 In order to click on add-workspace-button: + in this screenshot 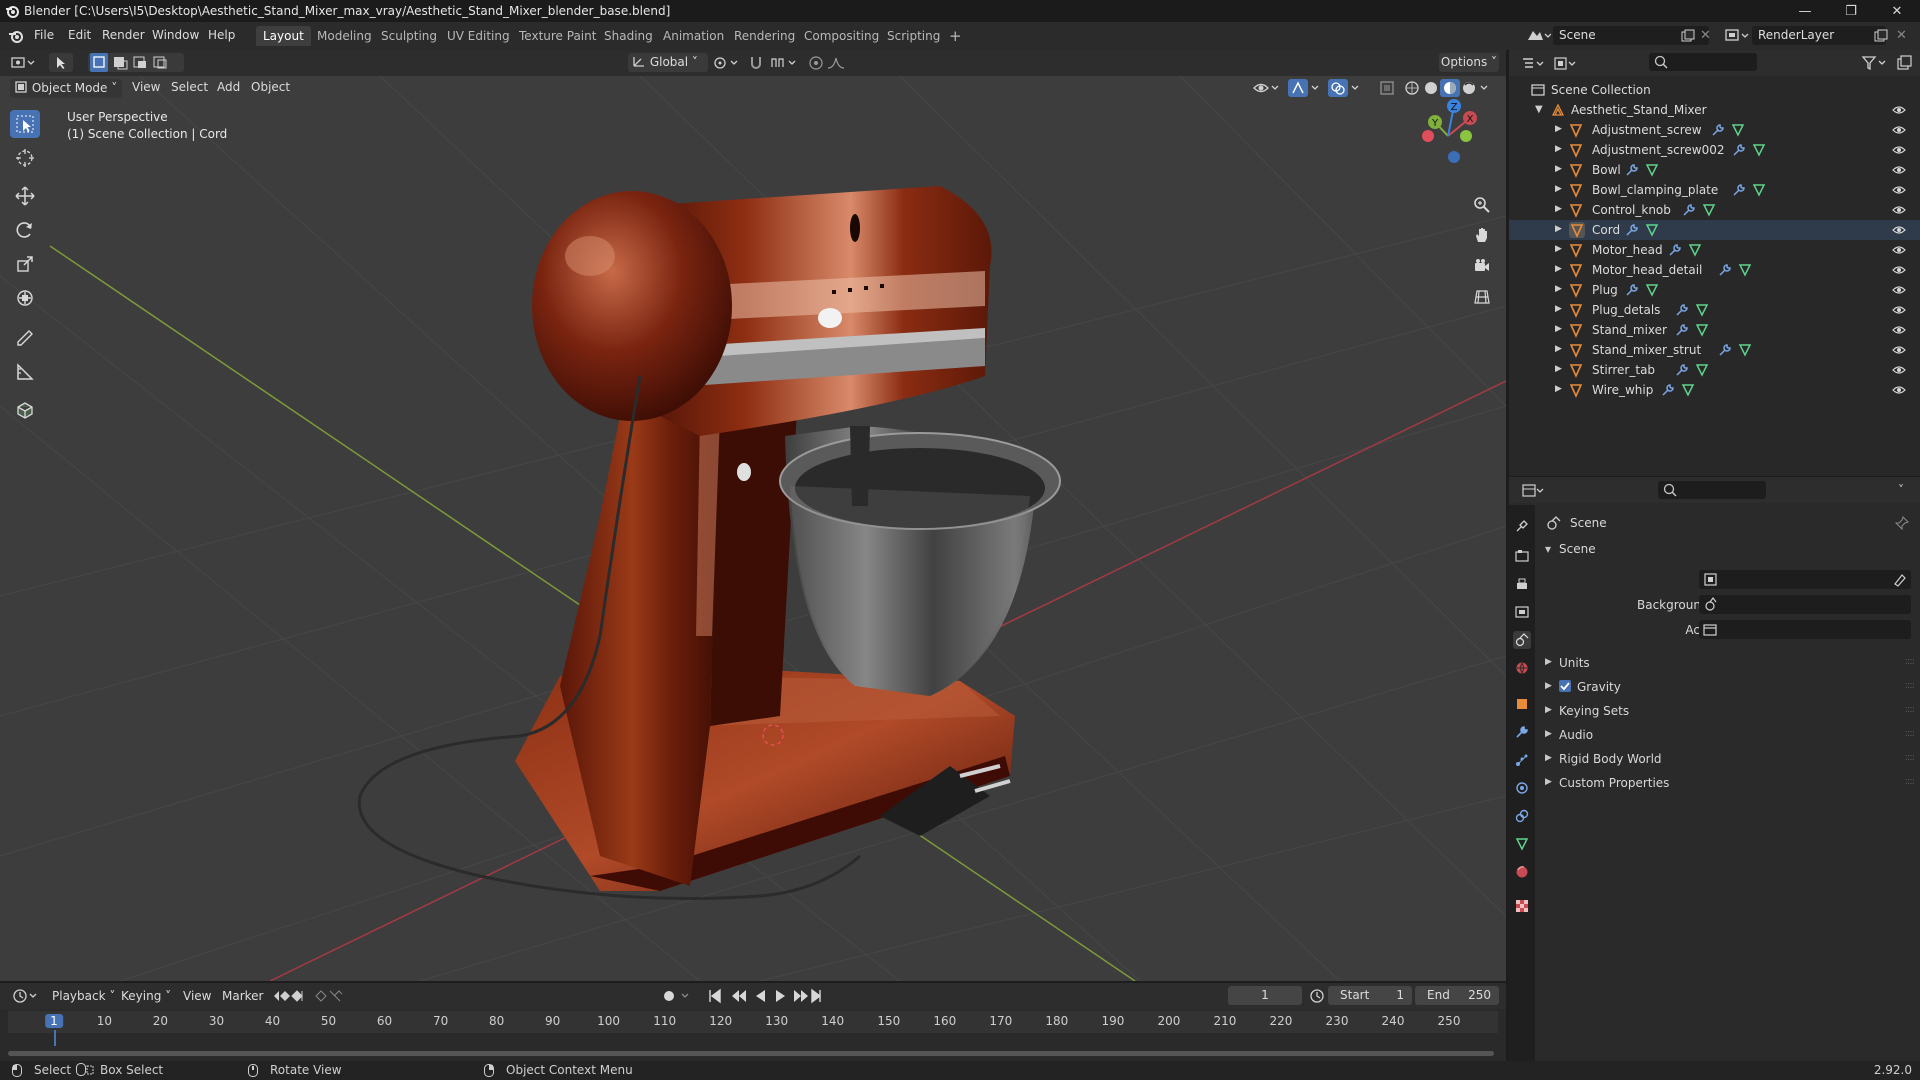, I will do `click(955, 36)`.